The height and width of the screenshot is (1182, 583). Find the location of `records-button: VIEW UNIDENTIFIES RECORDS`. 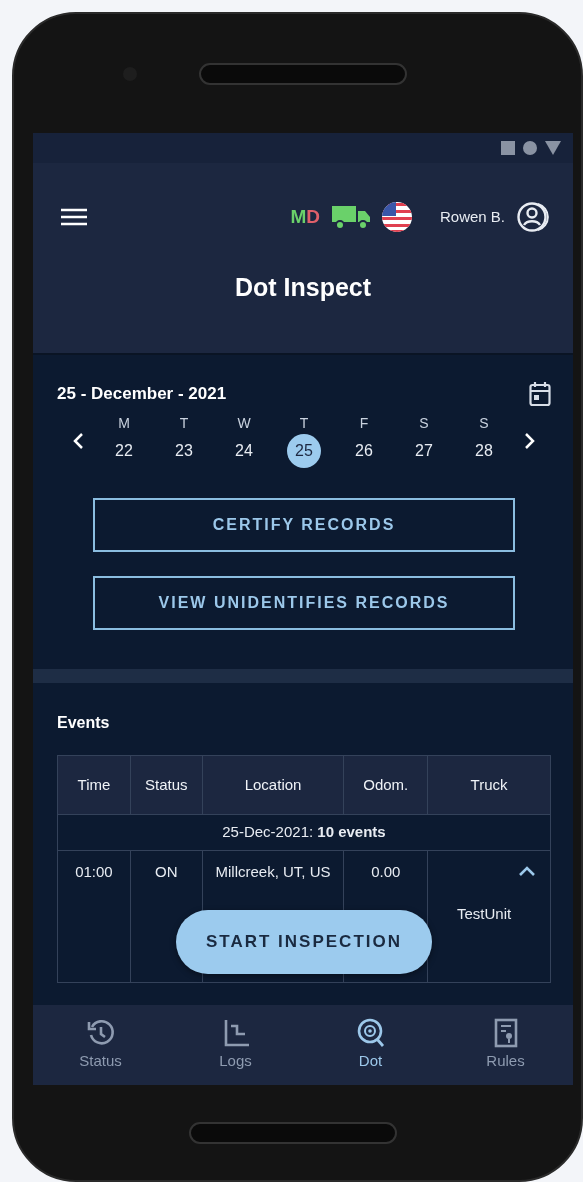

records-button: VIEW UNIDENTIFIES RECORDS is located at coordinates (304, 603).